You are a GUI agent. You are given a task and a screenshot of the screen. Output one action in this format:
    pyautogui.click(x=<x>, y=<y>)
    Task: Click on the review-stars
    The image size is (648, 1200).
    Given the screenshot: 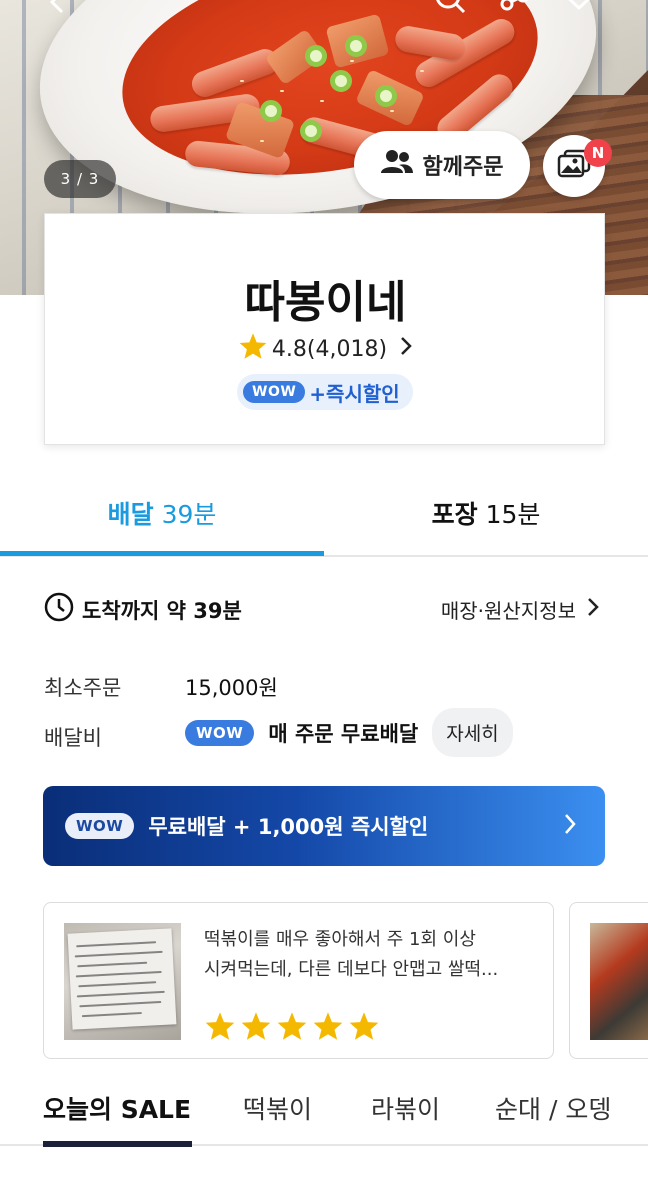 What is the action you would take?
    pyautogui.click(x=292, y=1028)
    